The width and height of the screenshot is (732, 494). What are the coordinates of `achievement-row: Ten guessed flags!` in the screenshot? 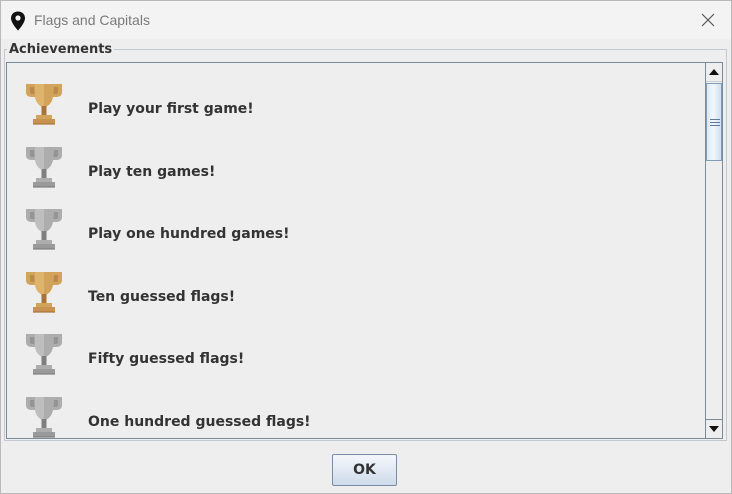 It's located at (356, 289).